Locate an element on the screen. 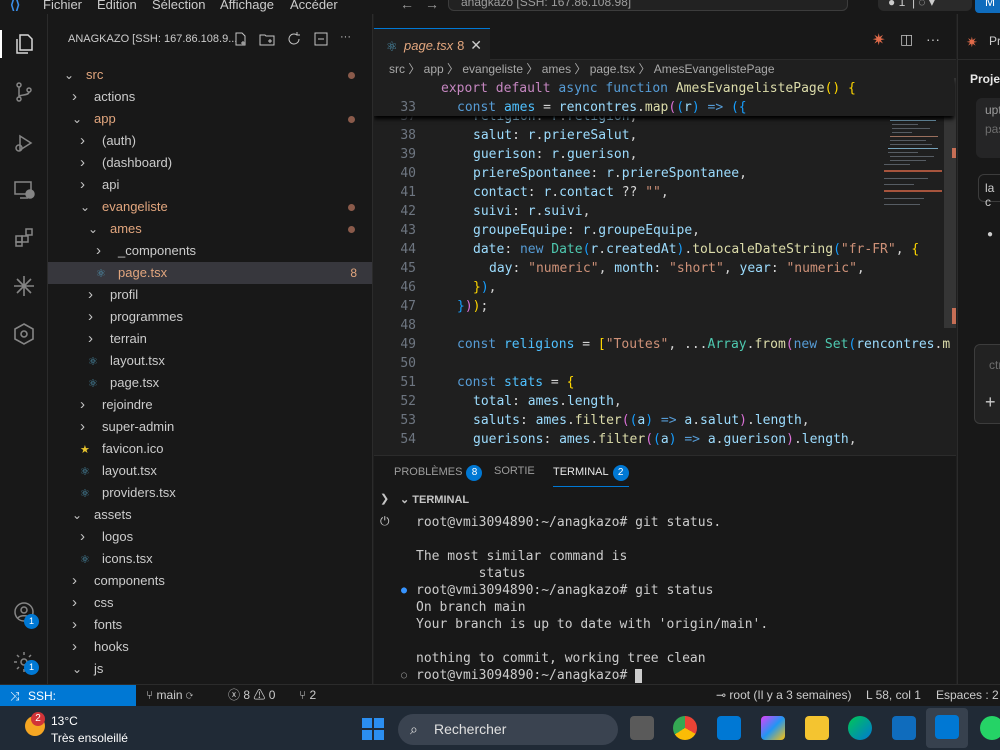  folder-item: ⌄ assets is located at coordinates (210, 515).